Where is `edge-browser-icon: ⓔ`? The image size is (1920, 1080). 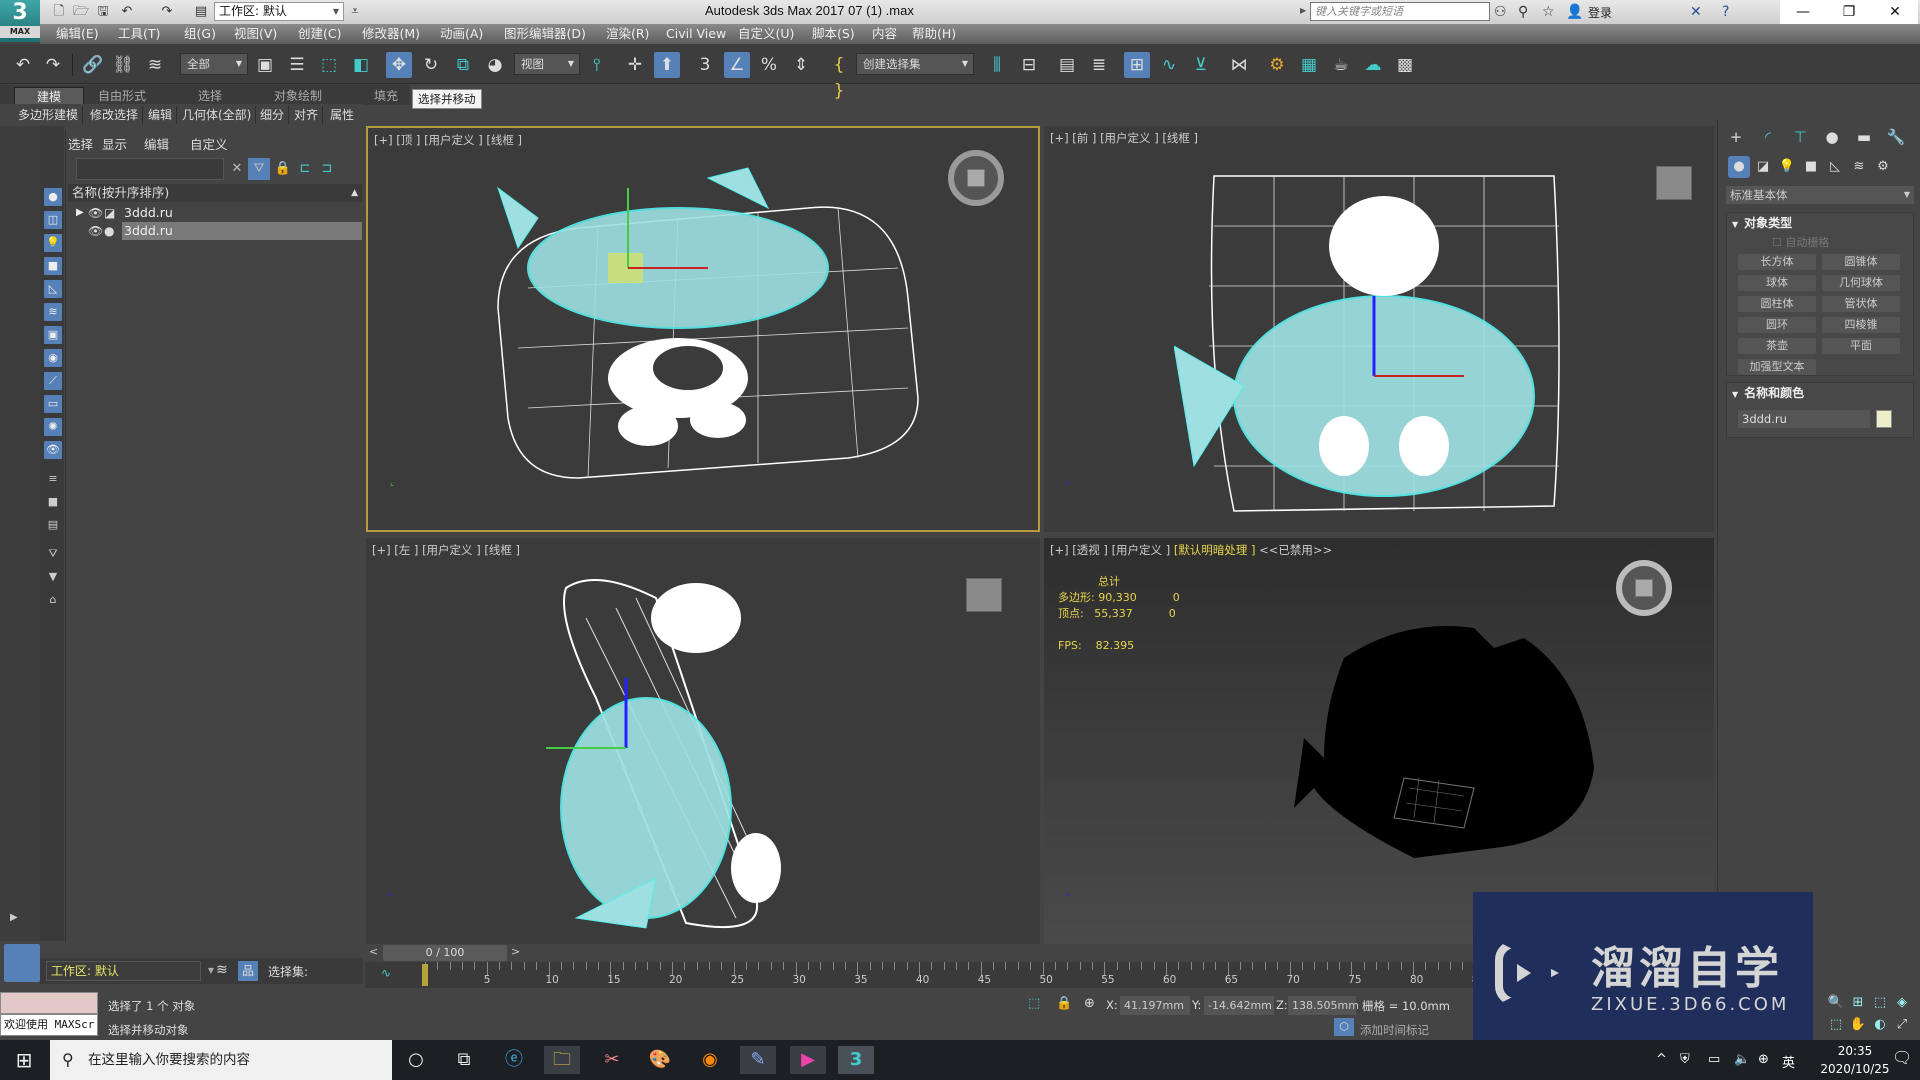
edge-browser-icon: ⓔ is located at coordinates (514, 1060).